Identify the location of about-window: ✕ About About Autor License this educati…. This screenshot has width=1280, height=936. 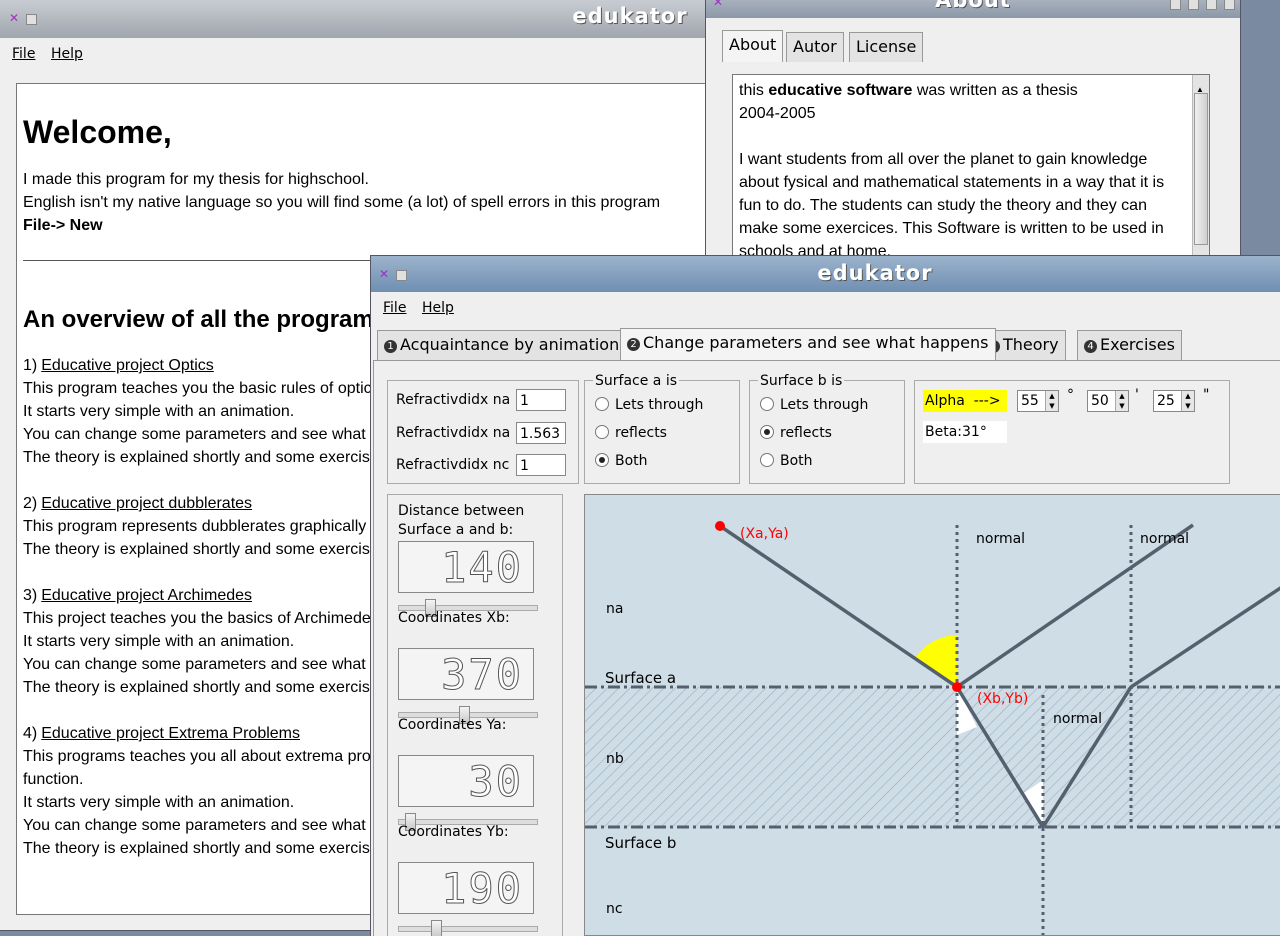
(973, 129).